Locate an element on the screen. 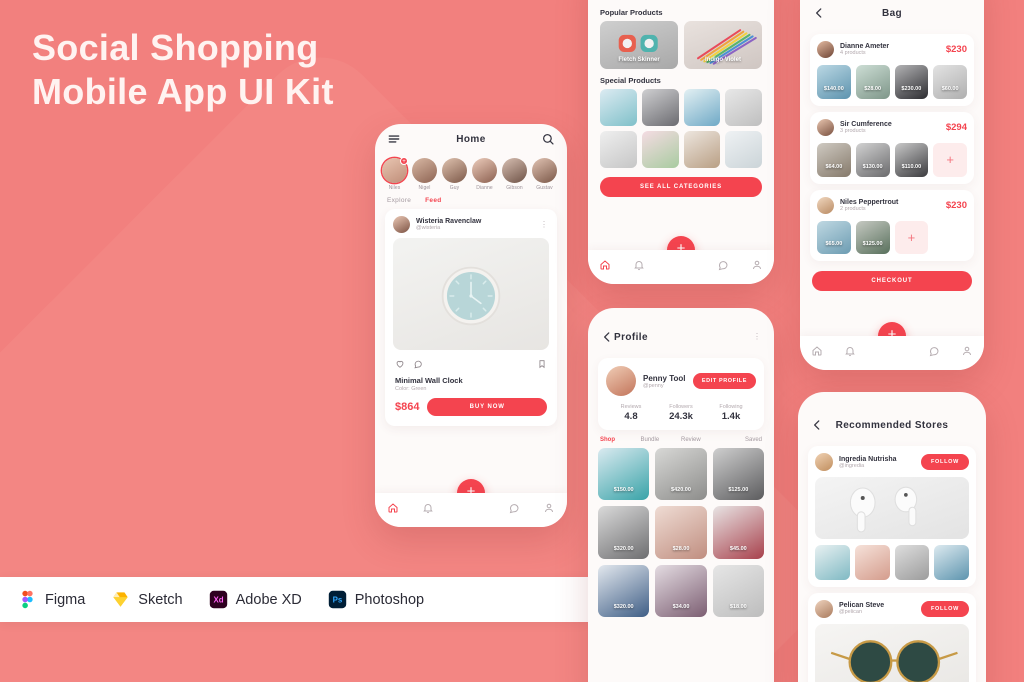  store-header: Ingredia Nutrisha @ingredia FOLLOW is located at coordinates (892, 462).